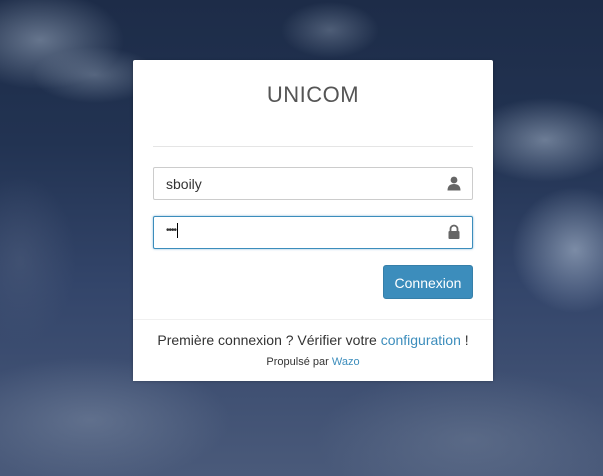  What do you see at coordinates (454, 232) in the screenshot?
I see `lock-icon` at bounding box center [454, 232].